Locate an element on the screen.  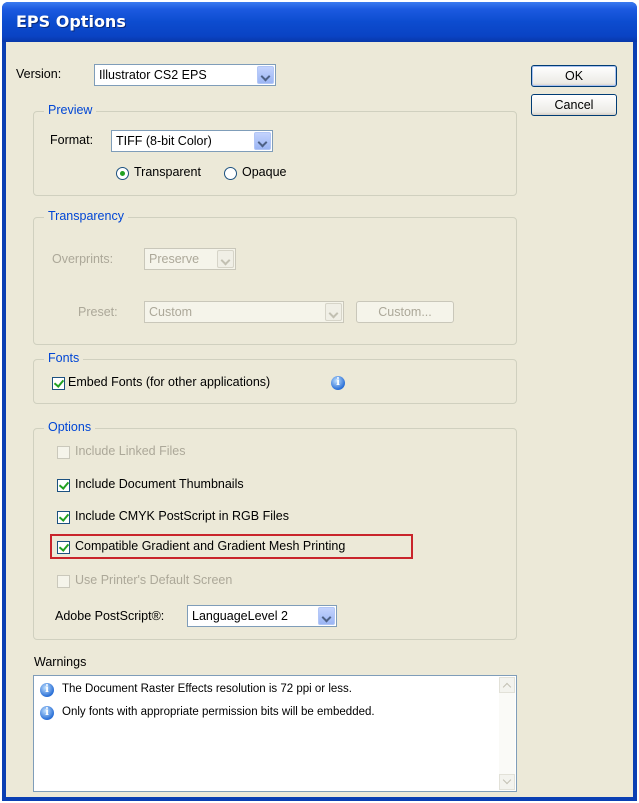
format-select: TIFF (8-bit Color) is located at coordinates (192, 141).